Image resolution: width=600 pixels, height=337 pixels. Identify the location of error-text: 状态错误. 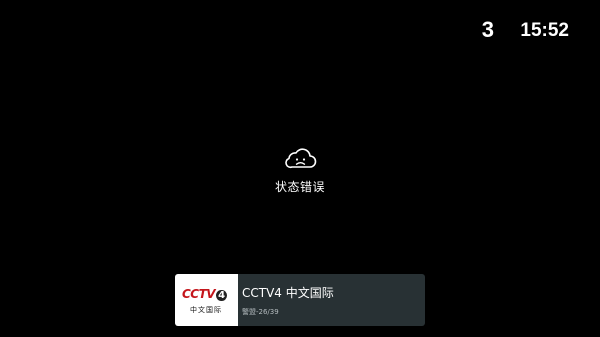
(299, 187).